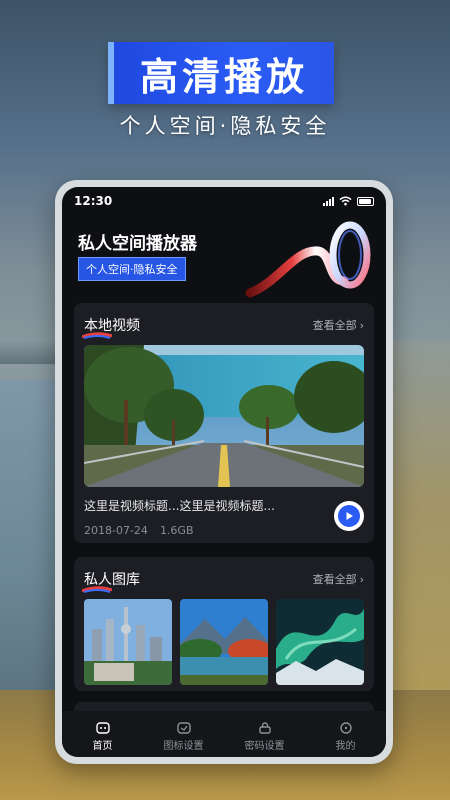  I want to click on gallery-view-all: 查看全部 ›, so click(338, 579).